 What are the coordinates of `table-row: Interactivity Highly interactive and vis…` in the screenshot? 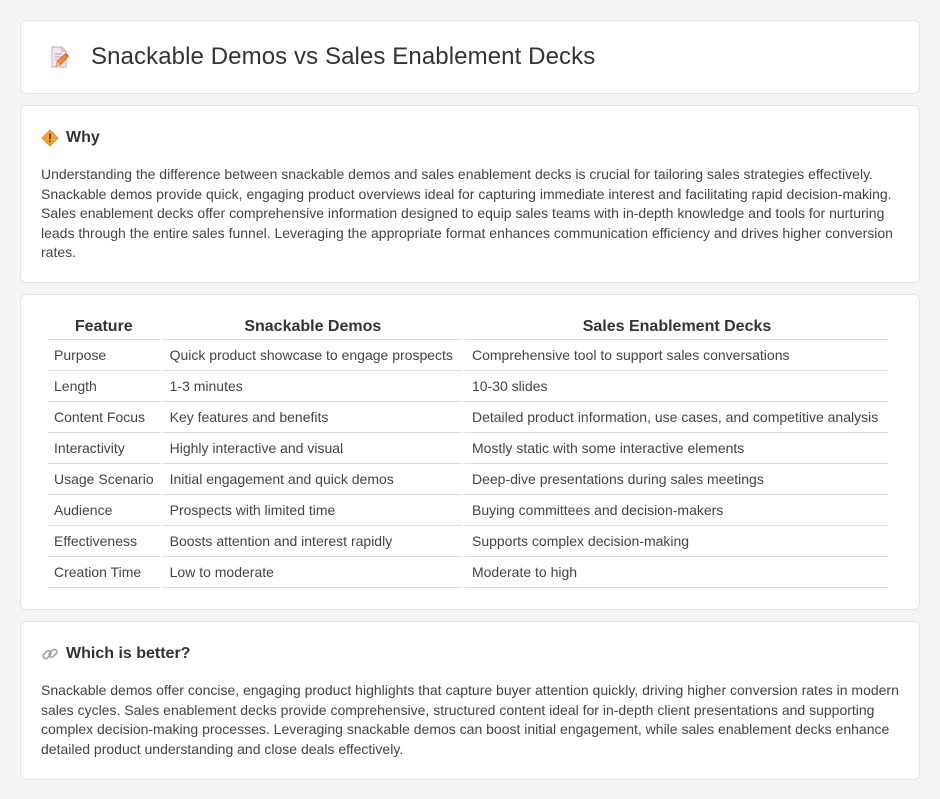 It's located at (468, 448).